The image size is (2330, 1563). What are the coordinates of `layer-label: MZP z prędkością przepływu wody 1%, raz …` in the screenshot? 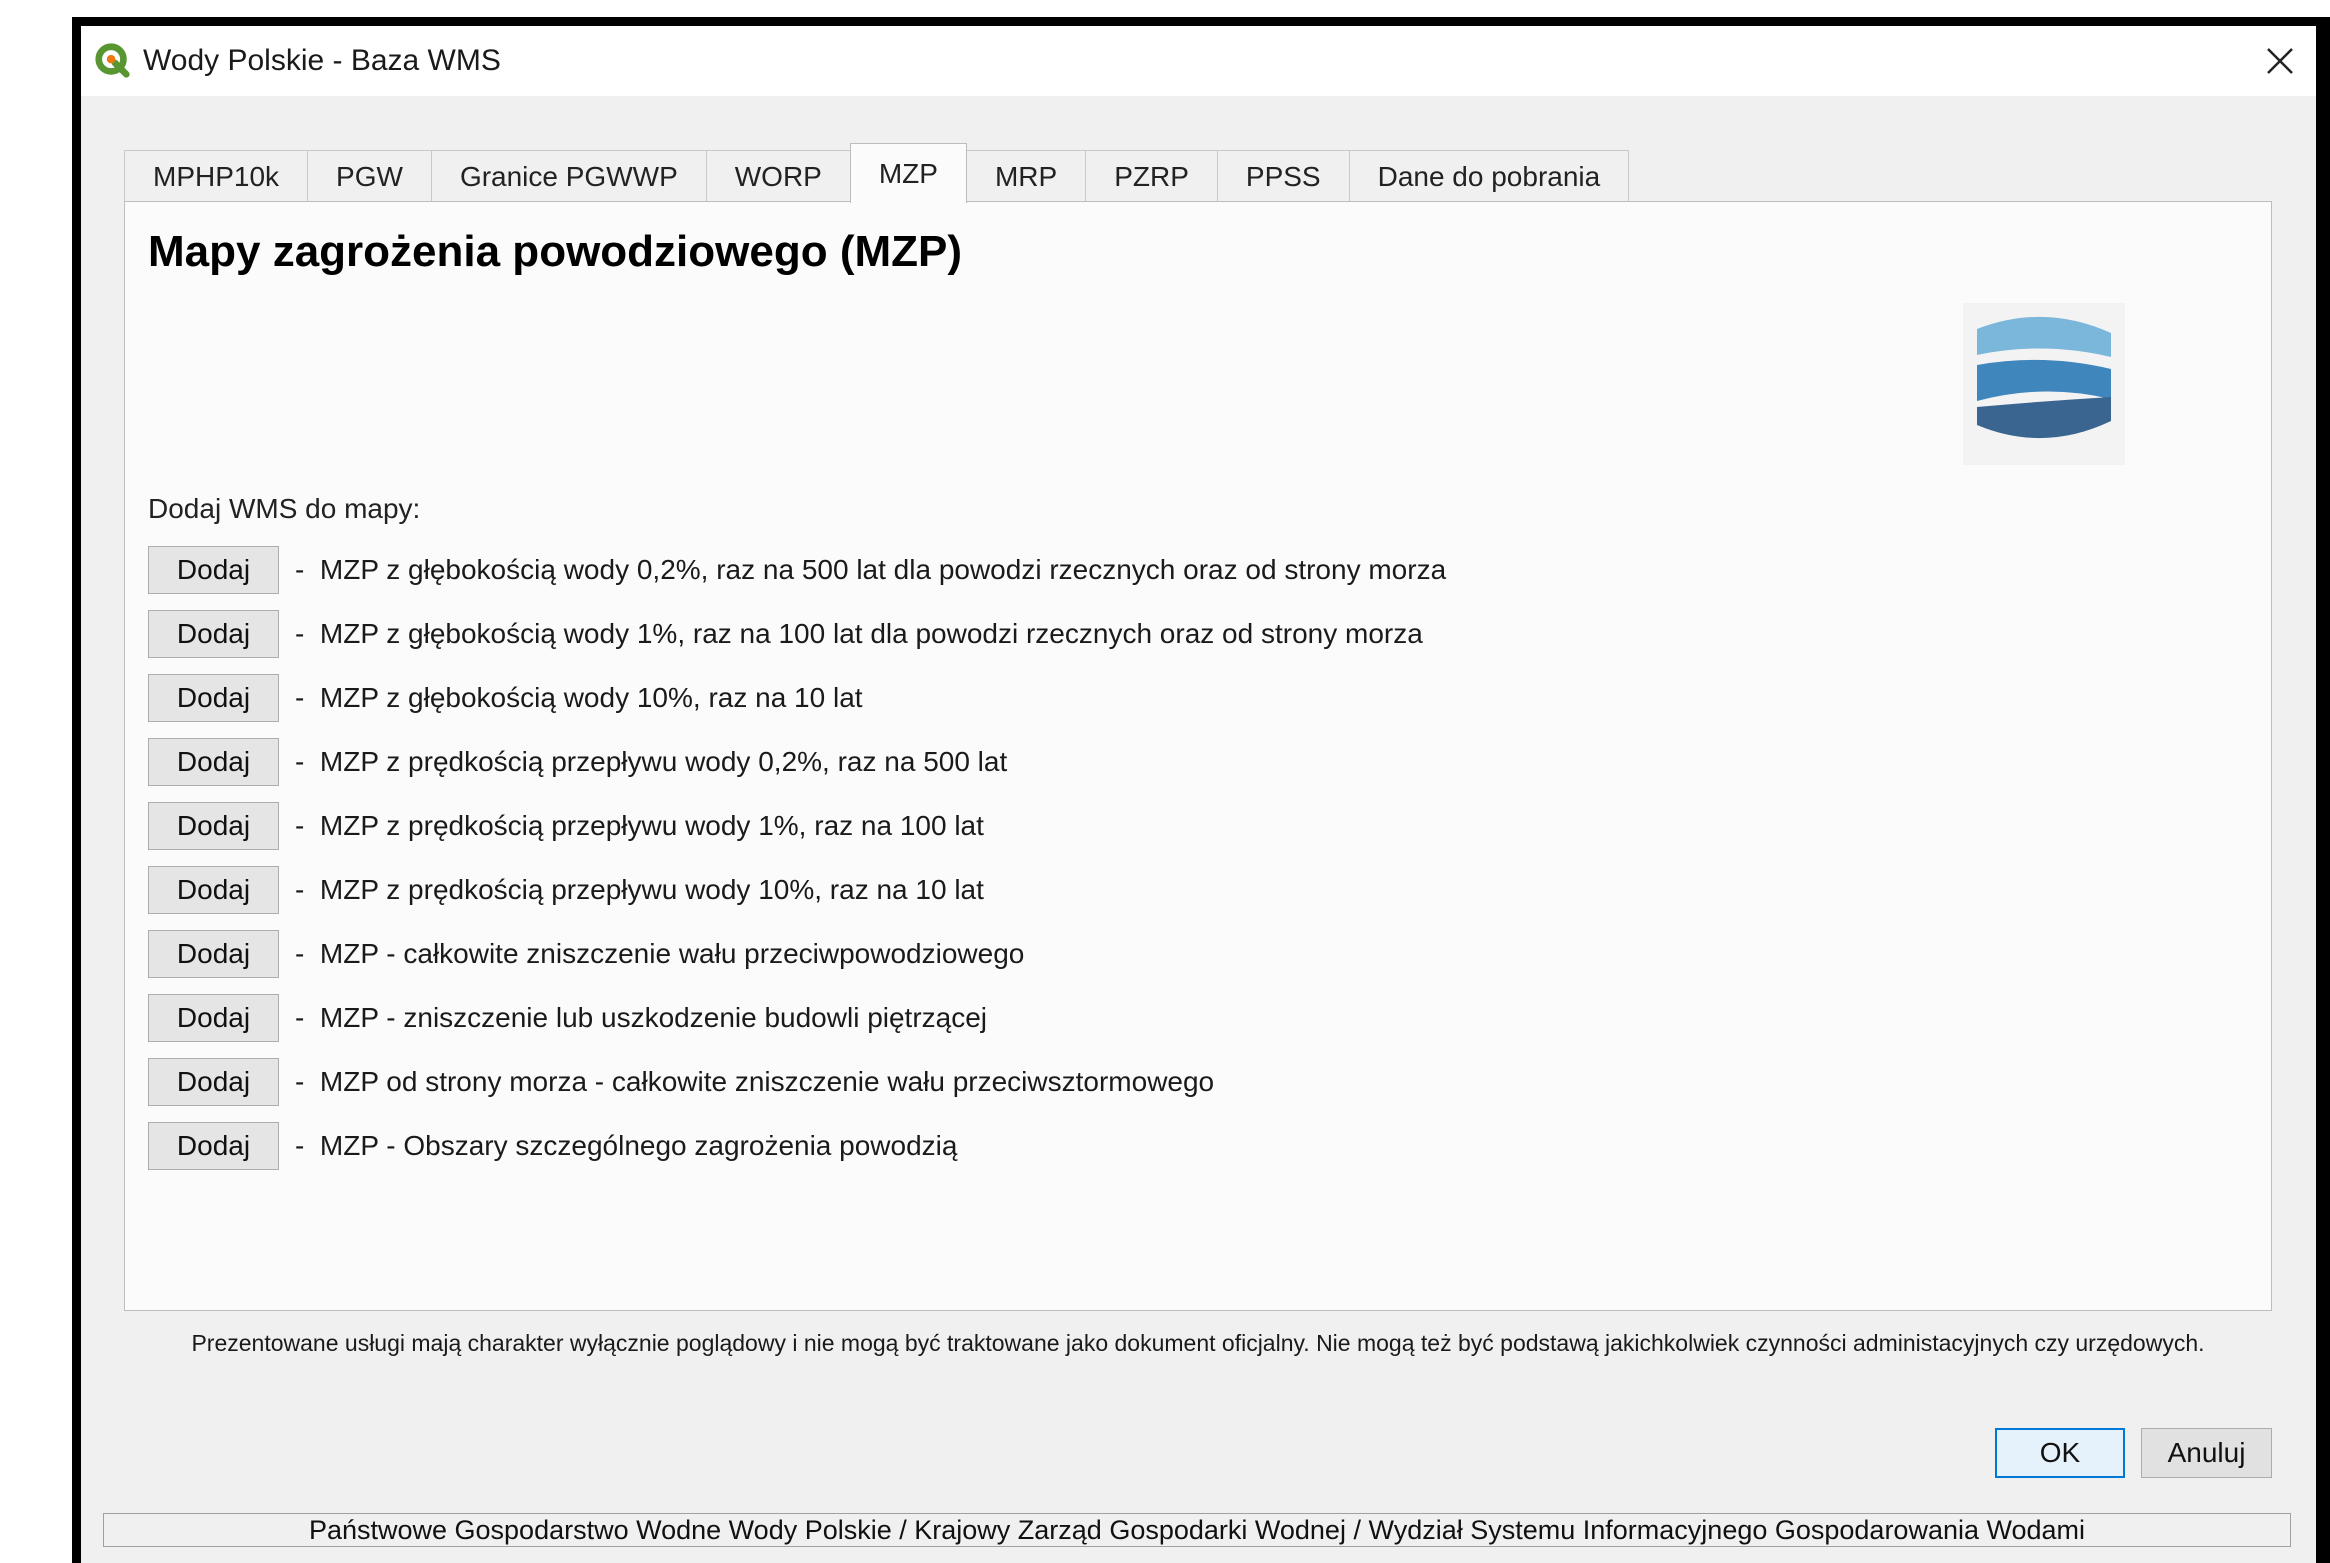 It's located at (651, 825).